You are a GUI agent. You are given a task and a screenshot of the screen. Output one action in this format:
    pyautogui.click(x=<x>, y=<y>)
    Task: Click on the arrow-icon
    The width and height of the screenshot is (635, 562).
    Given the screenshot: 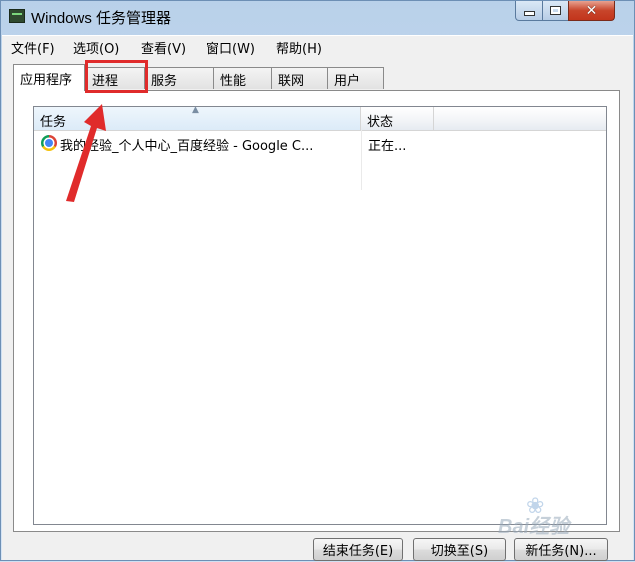 What is the action you would take?
    pyautogui.click(x=86, y=153)
    